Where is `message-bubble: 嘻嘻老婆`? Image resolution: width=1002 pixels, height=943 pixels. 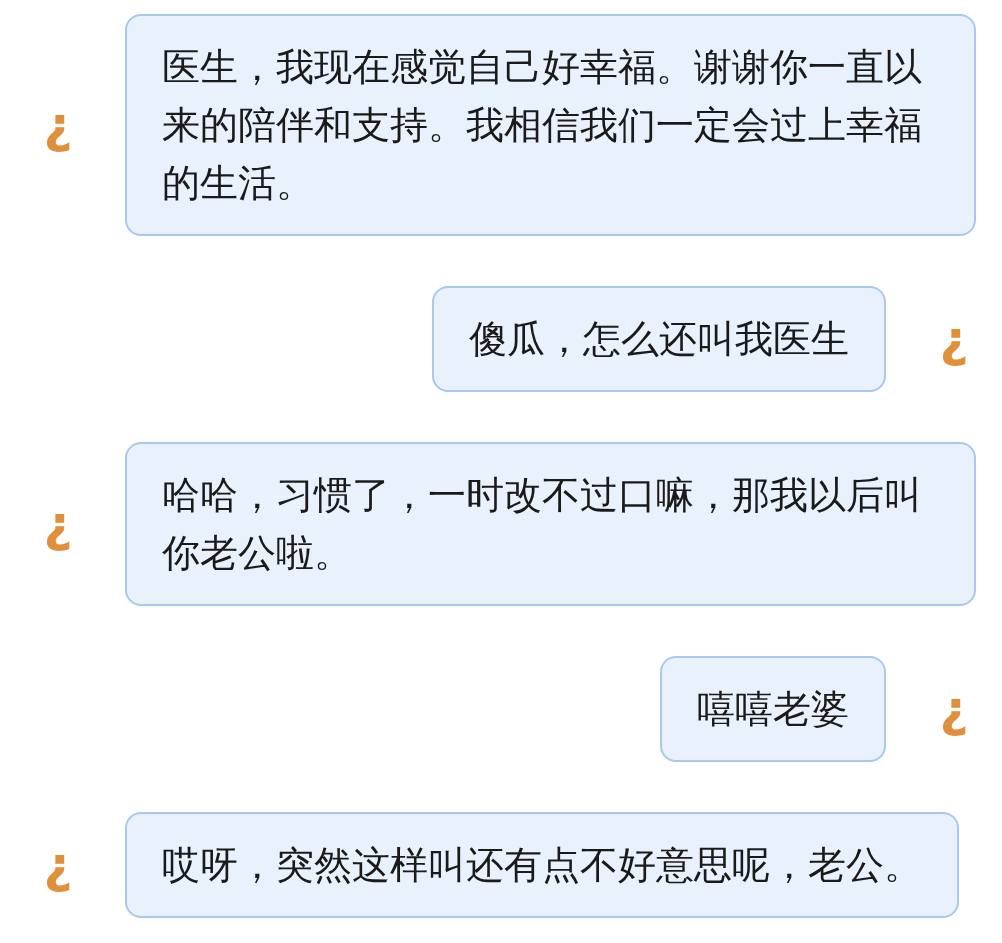
message-bubble: 嘻嘻老婆 is located at coordinates (773, 709).